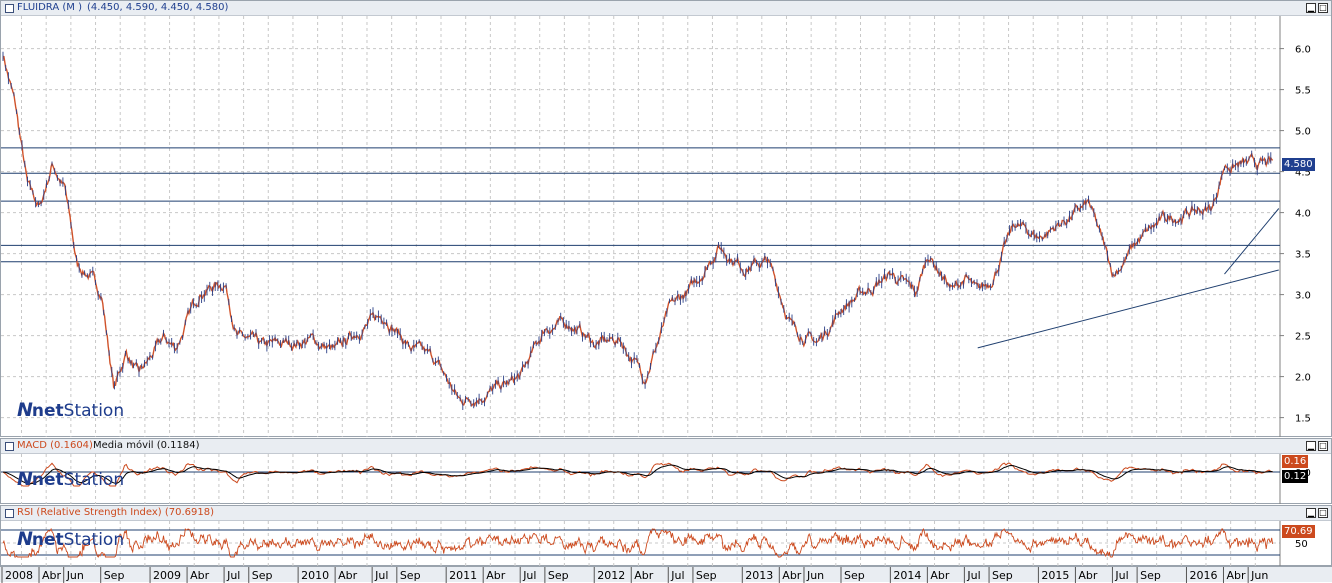 The image size is (1332, 583). Describe the element at coordinates (1298, 164) in the screenshot. I see `last-price-badge: 4.580` at that location.